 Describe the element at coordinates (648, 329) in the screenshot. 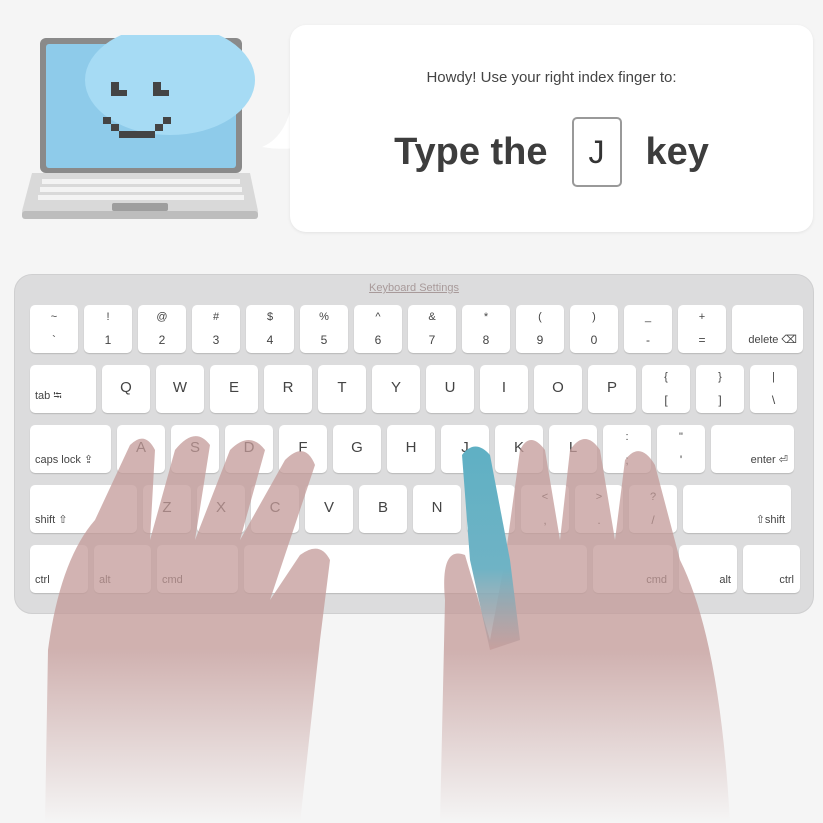

I see `key-symbol: _ -` at that location.